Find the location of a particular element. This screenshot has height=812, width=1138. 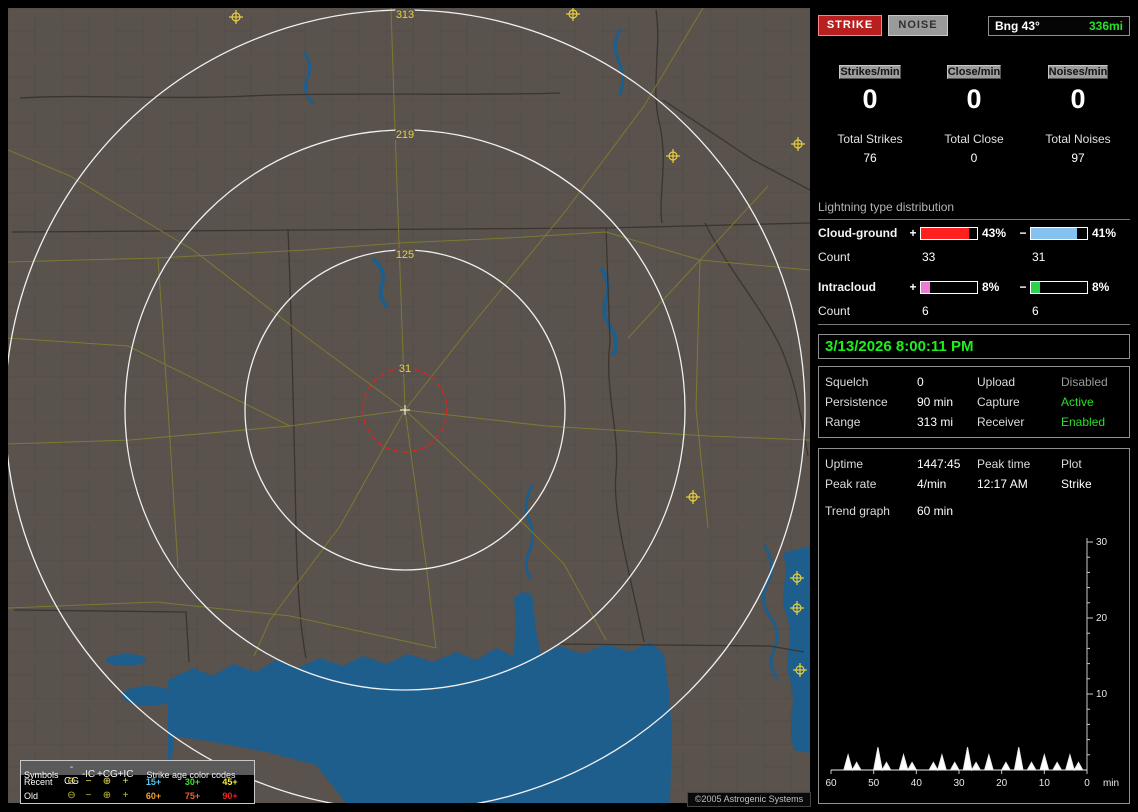

legend-row-recent: Recent ⊖ − ⊕ + 15+ 30+ 45+ is located at coordinates (137, 782).